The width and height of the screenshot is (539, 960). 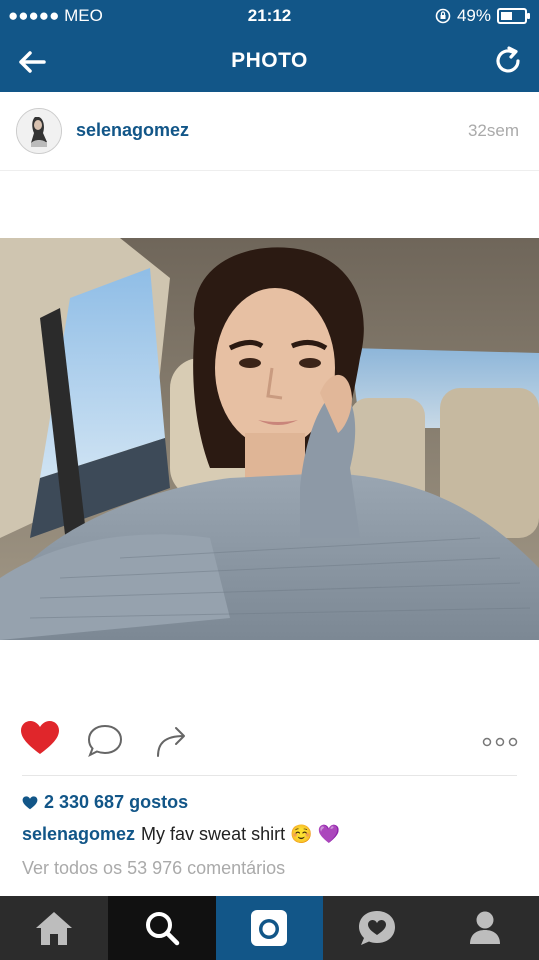 I want to click on status-bar: ●●●●● MEO 21:12 49%, so click(x=269, y=15).